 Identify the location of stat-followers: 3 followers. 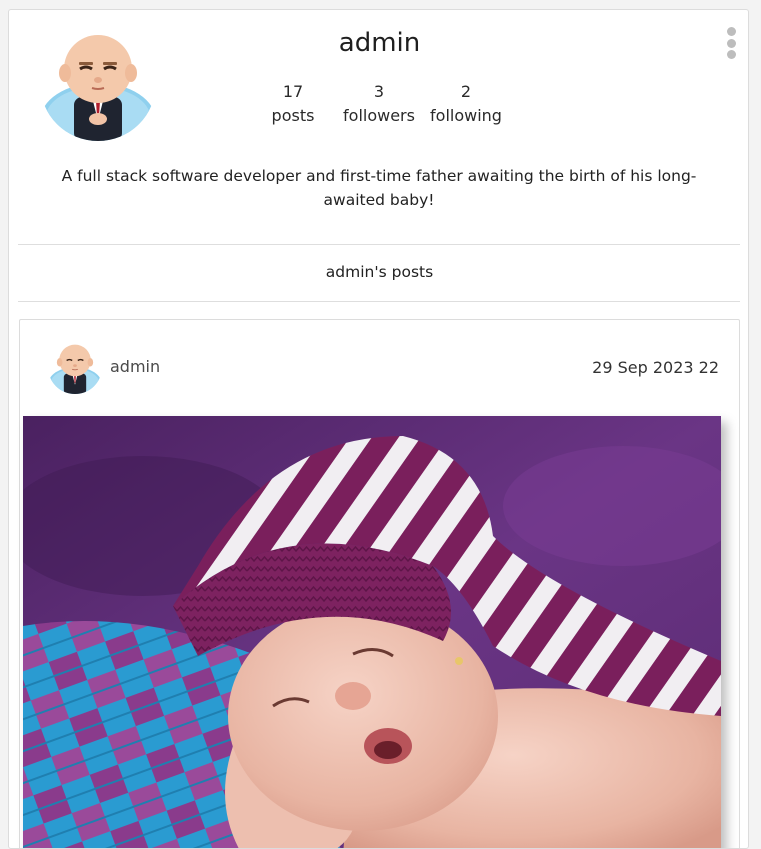
(379, 104).